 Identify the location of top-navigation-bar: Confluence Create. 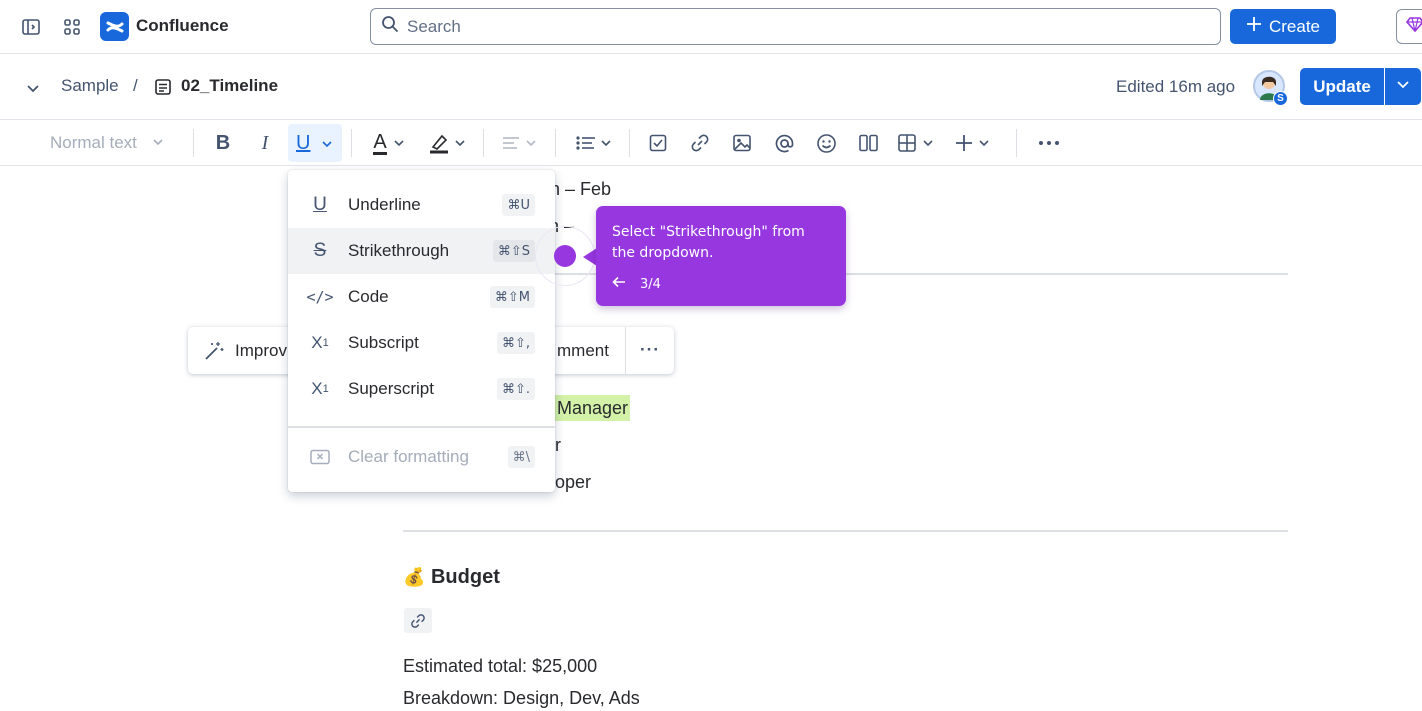
(711, 27).